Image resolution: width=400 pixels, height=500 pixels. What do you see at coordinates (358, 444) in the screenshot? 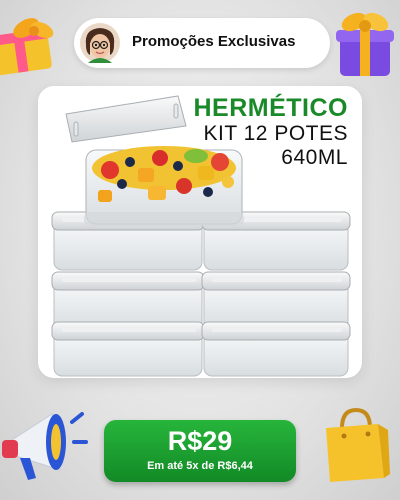
I see `shopping-bag-icon` at bounding box center [358, 444].